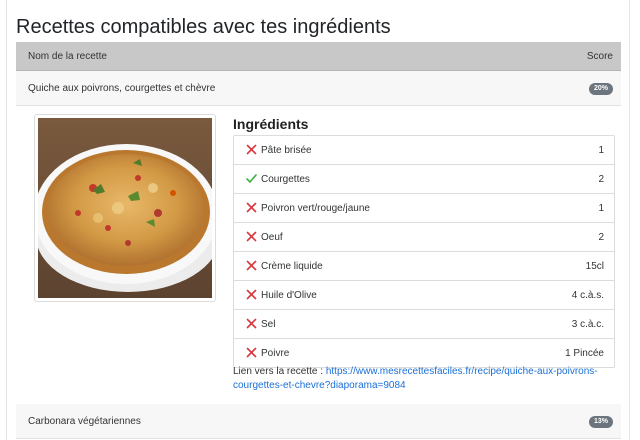 This screenshot has width=640, height=440. Describe the element at coordinates (424, 207) in the screenshot. I see `ingredient-item: Poivron vert/rouge/jaune 1` at that location.